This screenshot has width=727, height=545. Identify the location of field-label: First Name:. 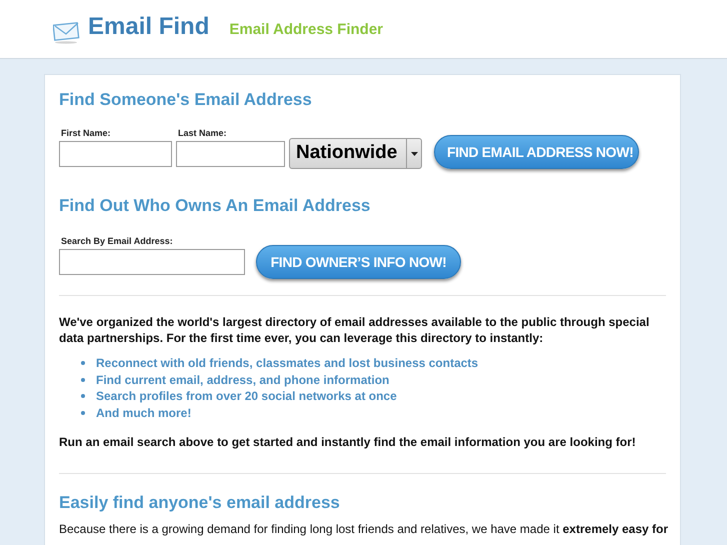
(86, 133).